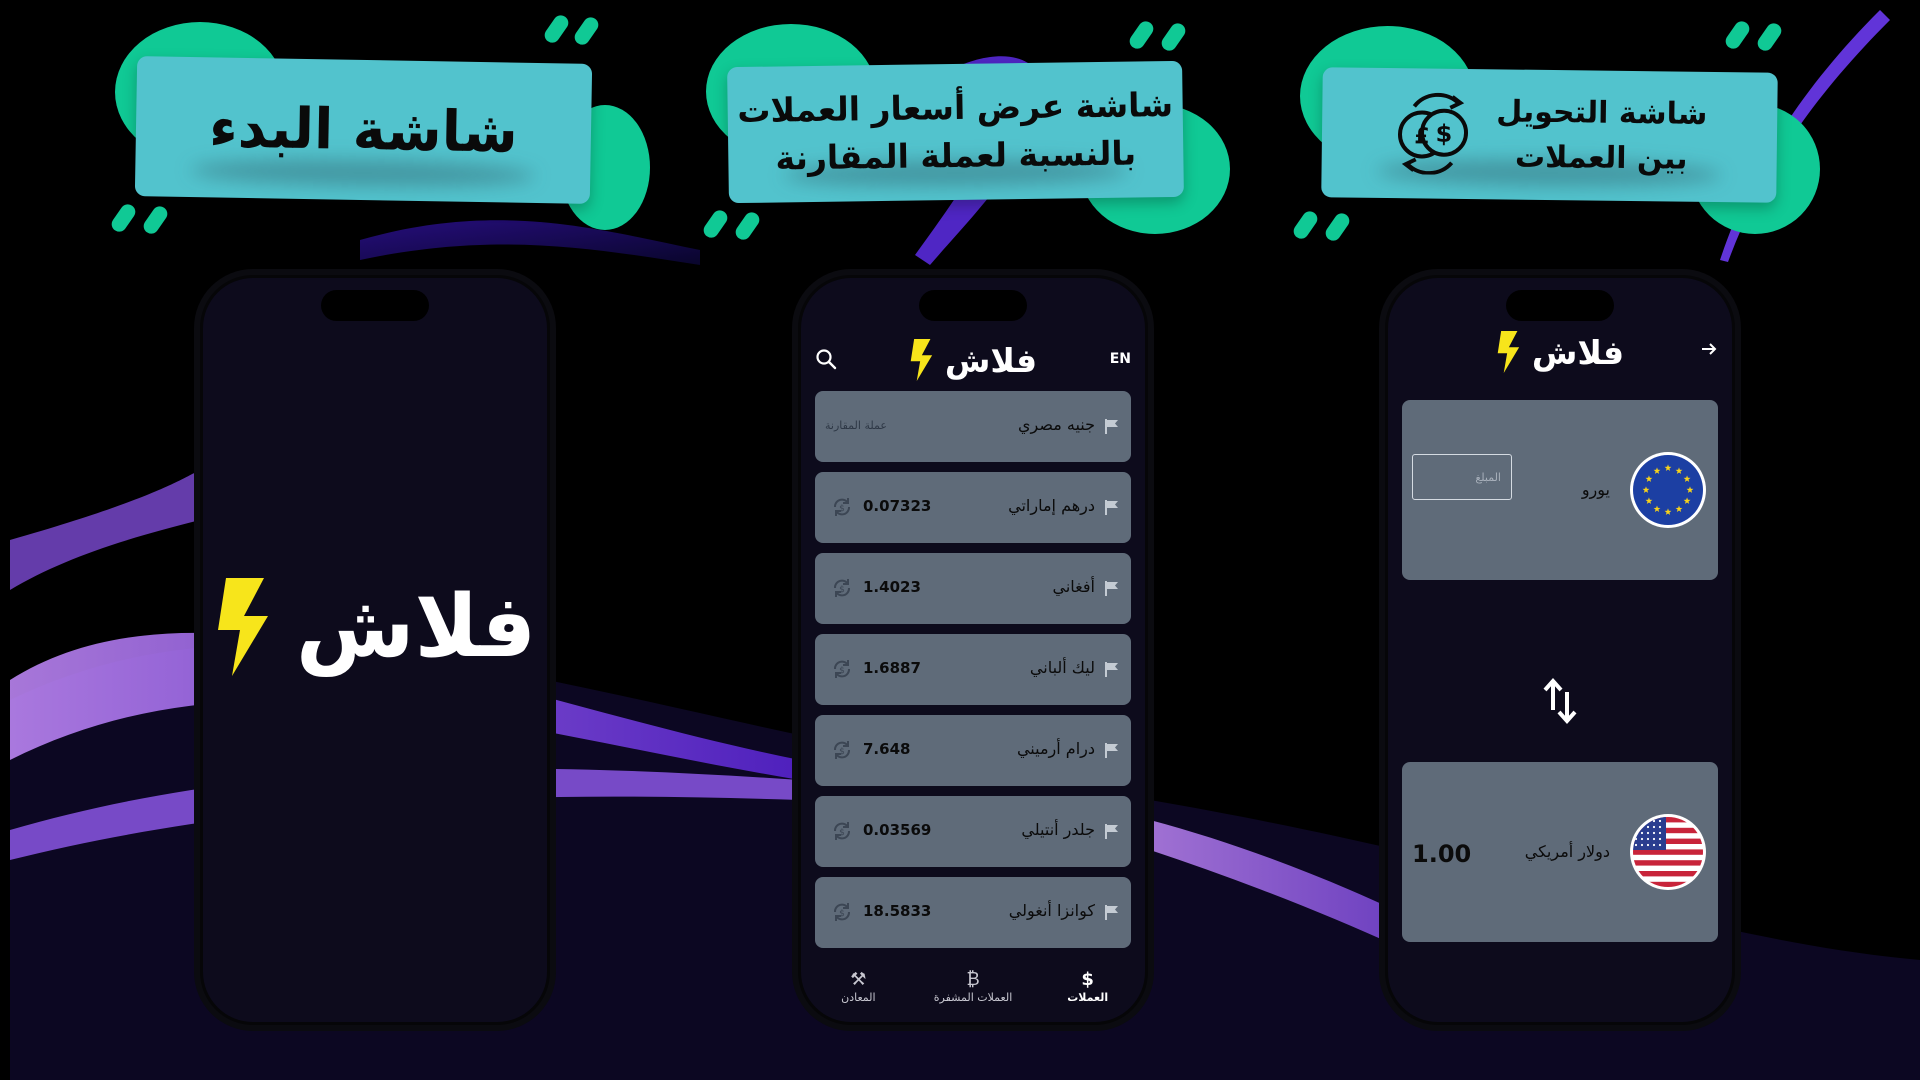  Describe the element at coordinates (363, 130) in the screenshot. I see `banner-splash-title: شاشة البدء` at that location.